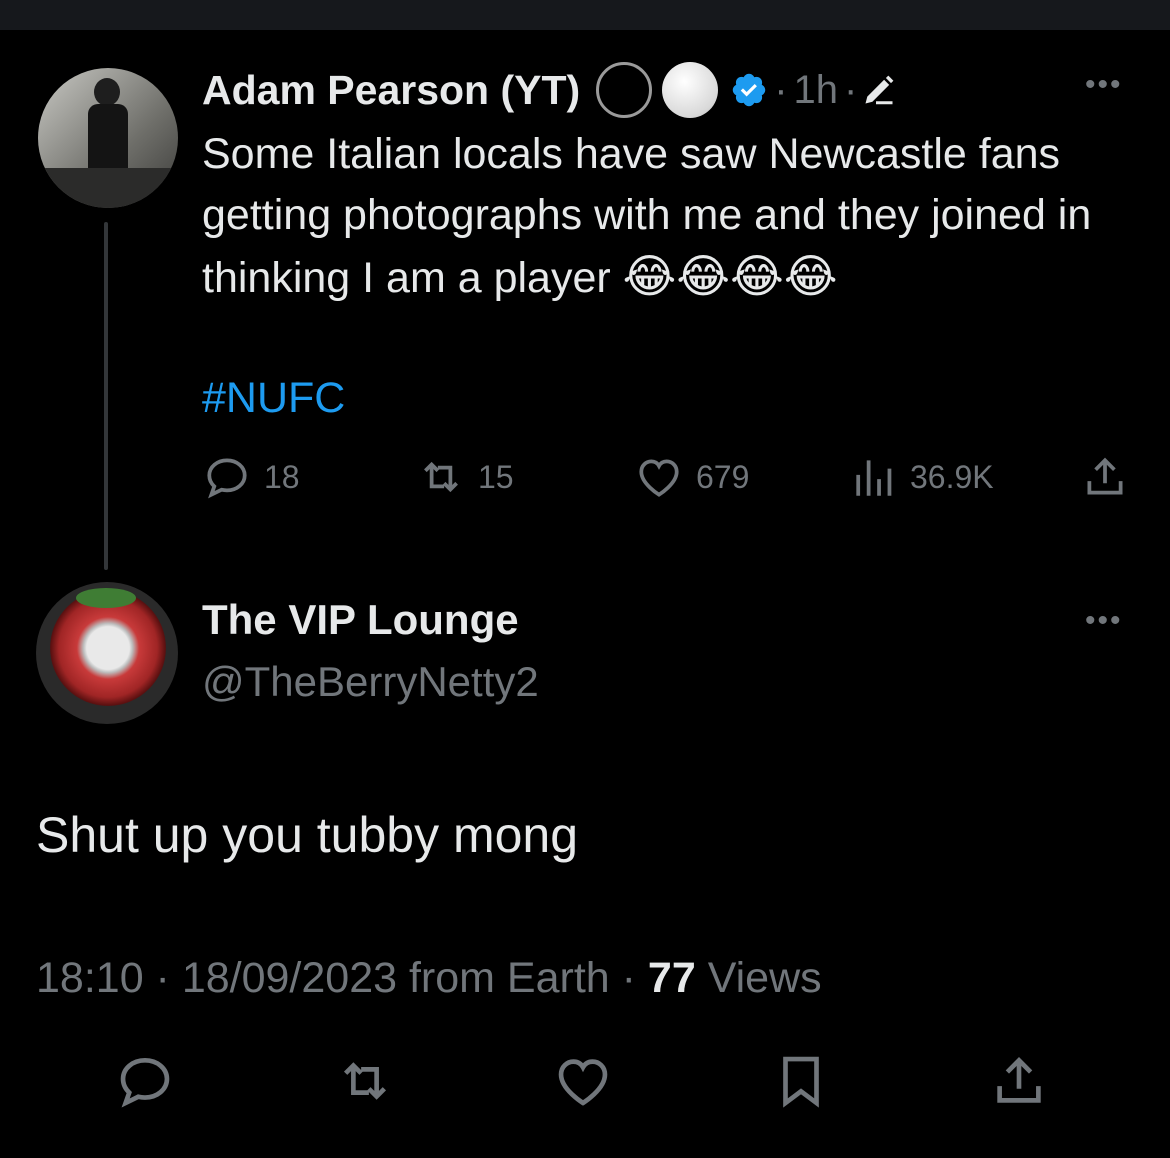 This screenshot has height=1158, width=1170. I want to click on views-icon, so click(874, 478).